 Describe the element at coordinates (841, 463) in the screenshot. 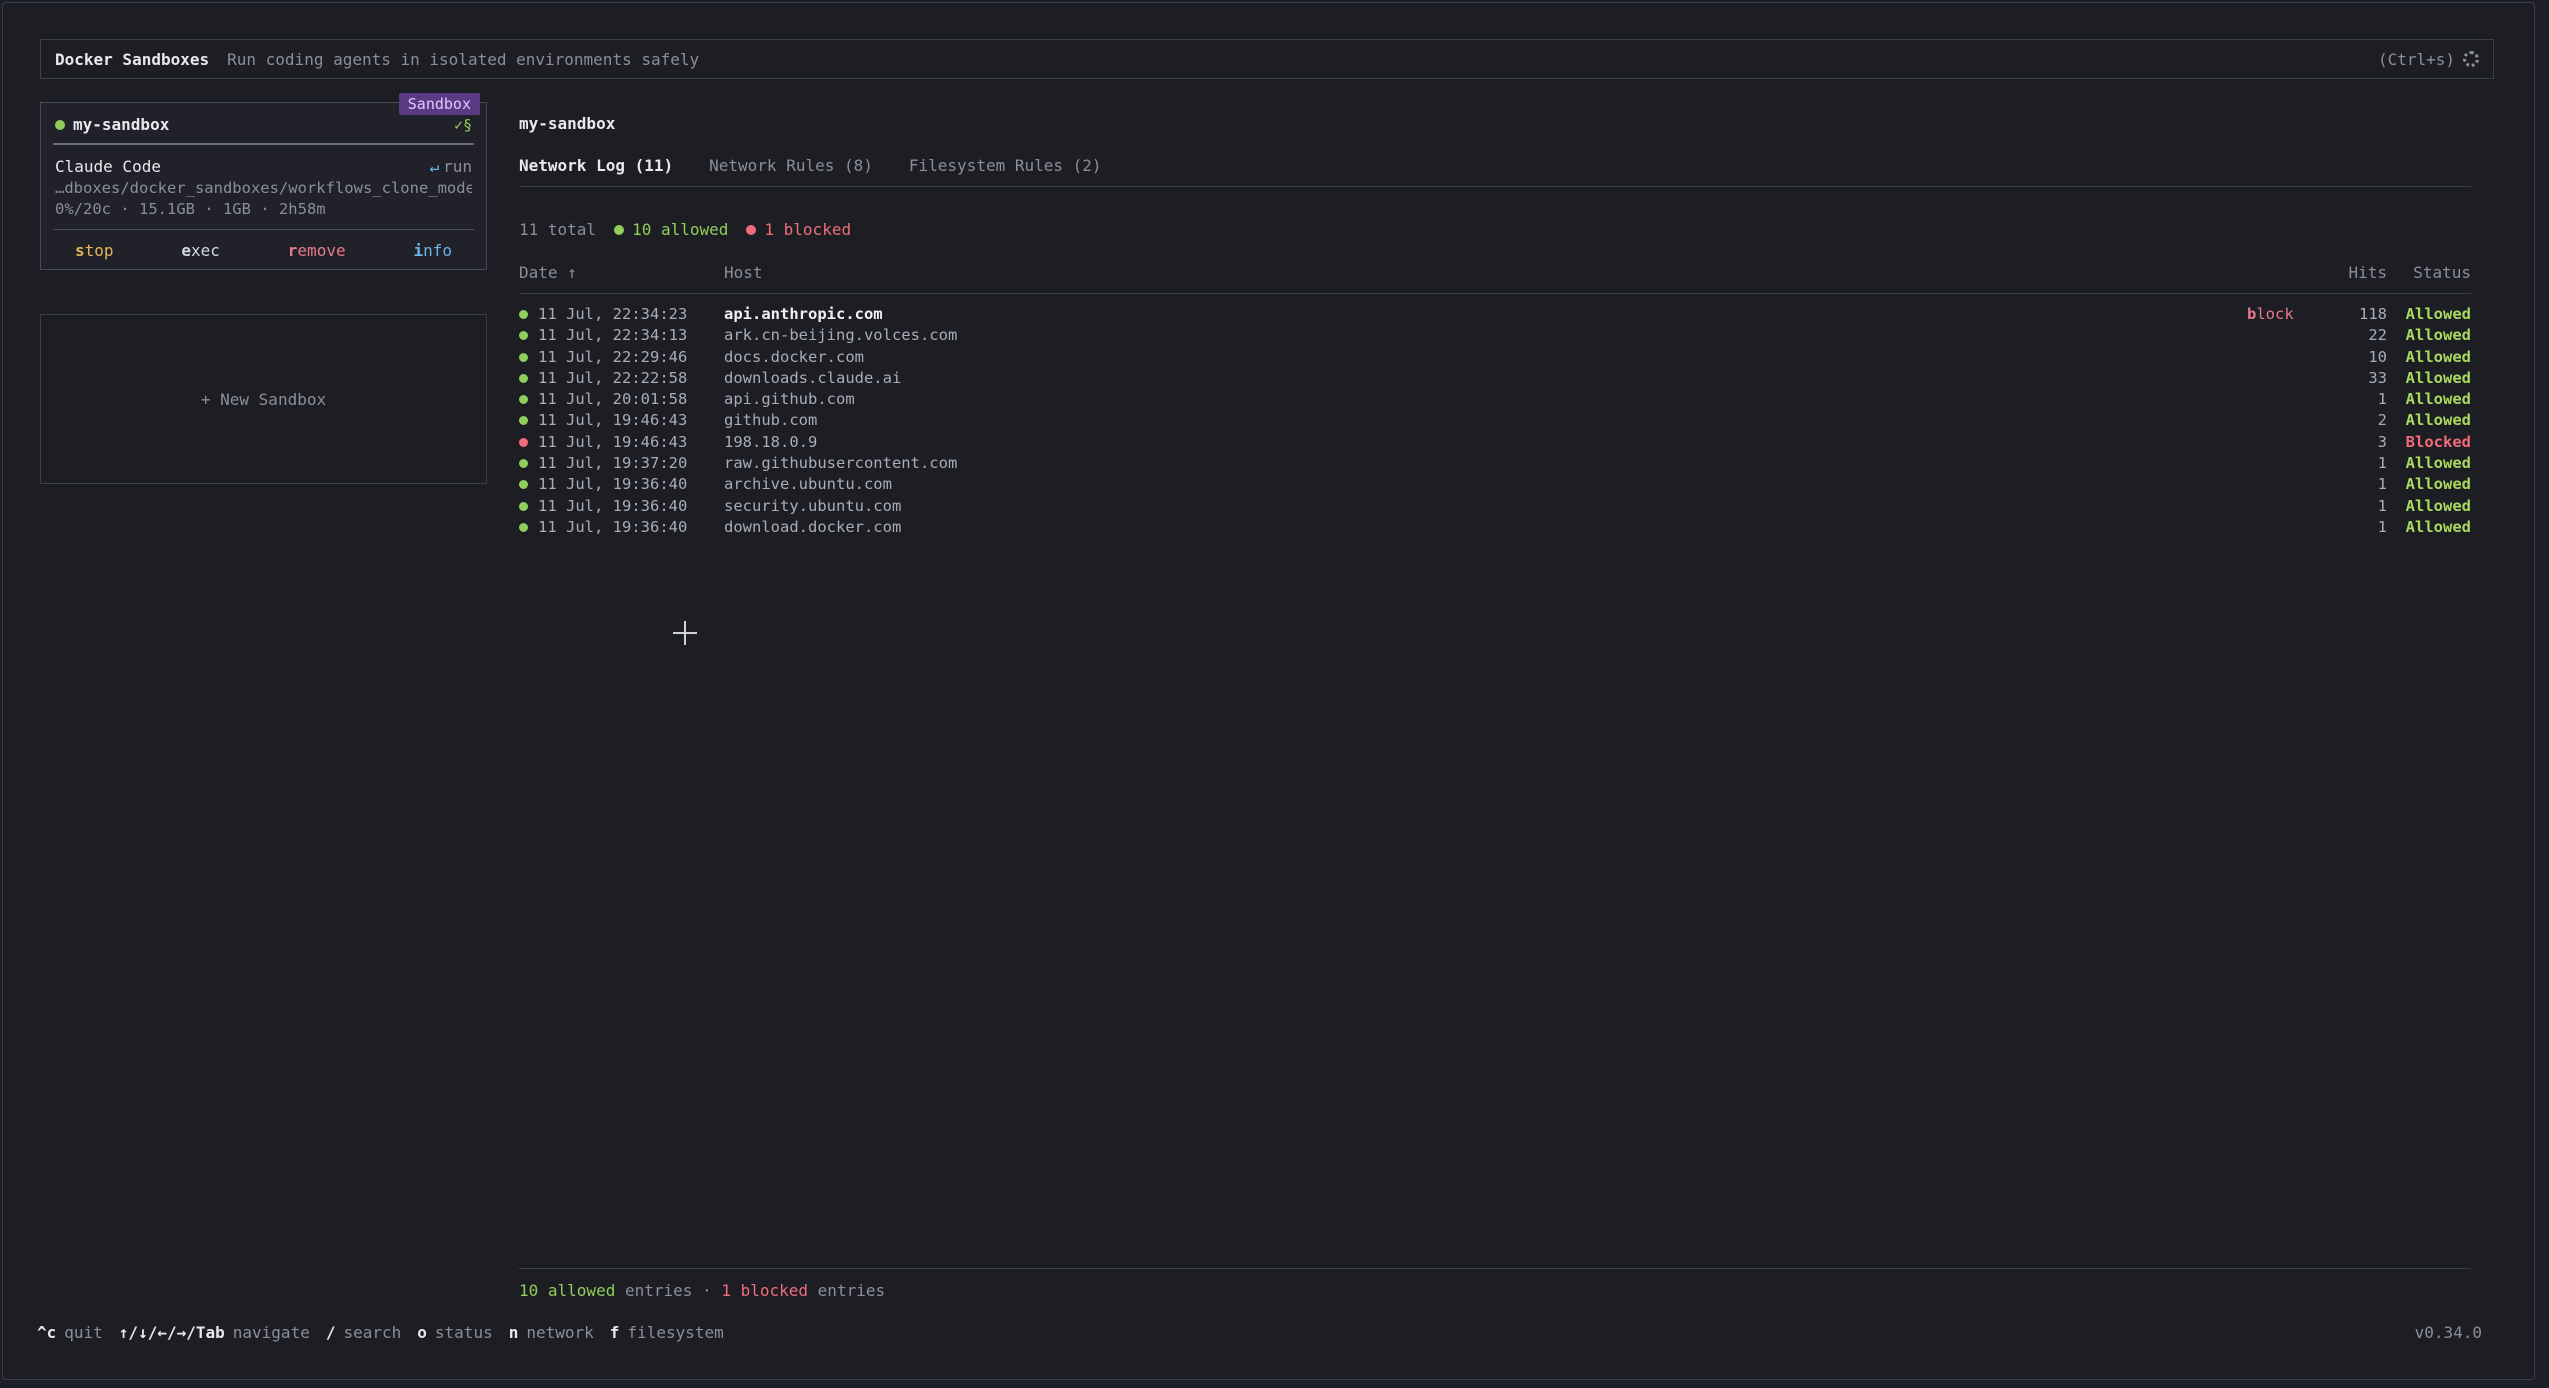

I see `row-host: raw.githubusercontent.com` at that location.